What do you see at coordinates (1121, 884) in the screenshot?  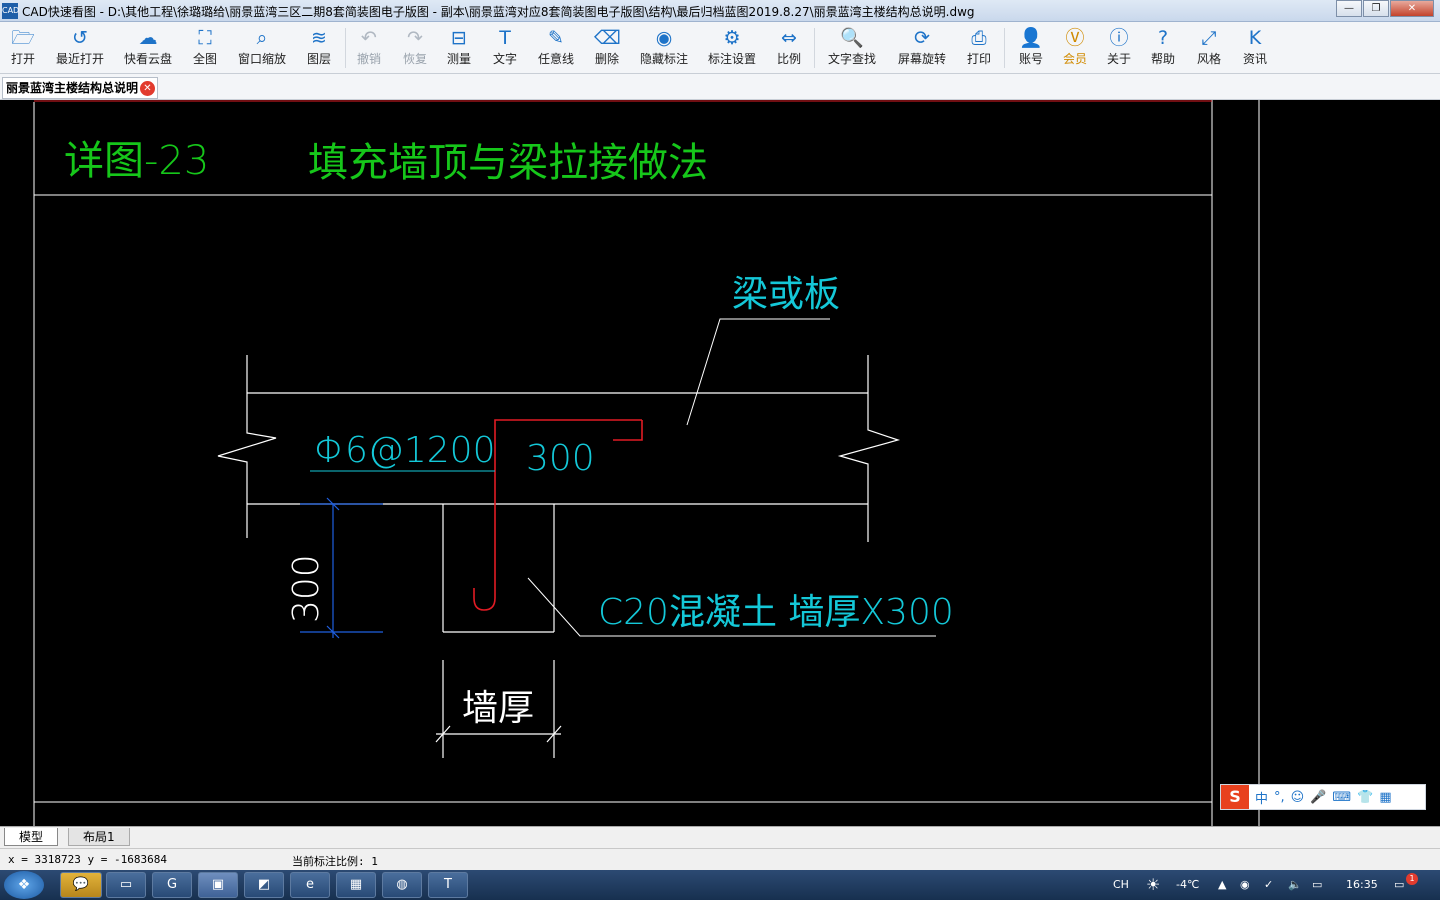 I see `language-indicator: CH` at bounding box center [1121, 884].